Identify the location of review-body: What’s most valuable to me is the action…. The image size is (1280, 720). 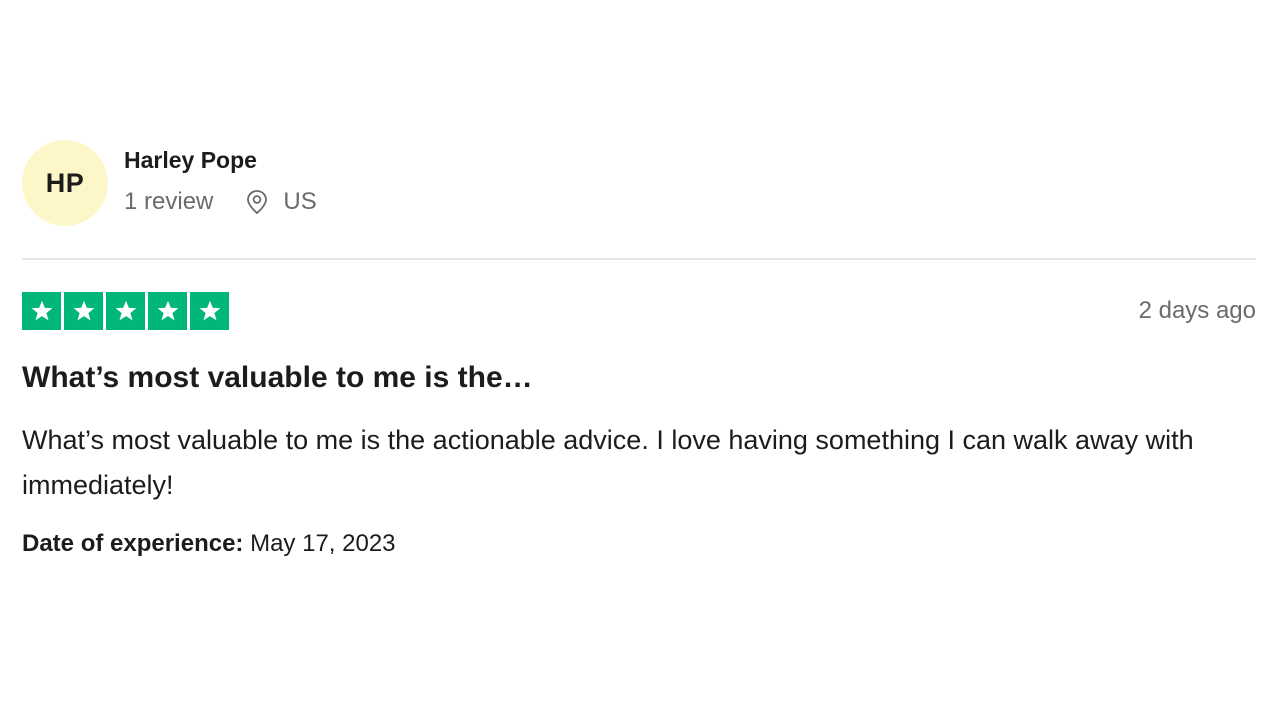
(608, 462).